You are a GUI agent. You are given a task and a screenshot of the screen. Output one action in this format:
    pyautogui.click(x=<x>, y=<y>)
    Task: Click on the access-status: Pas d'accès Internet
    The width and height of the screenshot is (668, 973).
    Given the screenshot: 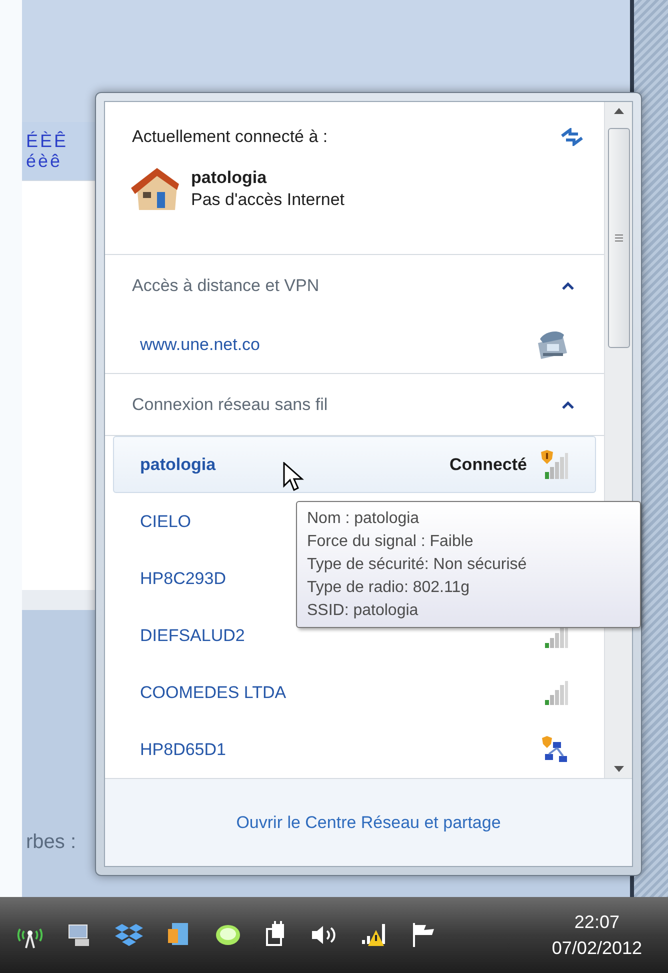 What is the action you would take?
    pyautogui.click(x=267, y=199)
    